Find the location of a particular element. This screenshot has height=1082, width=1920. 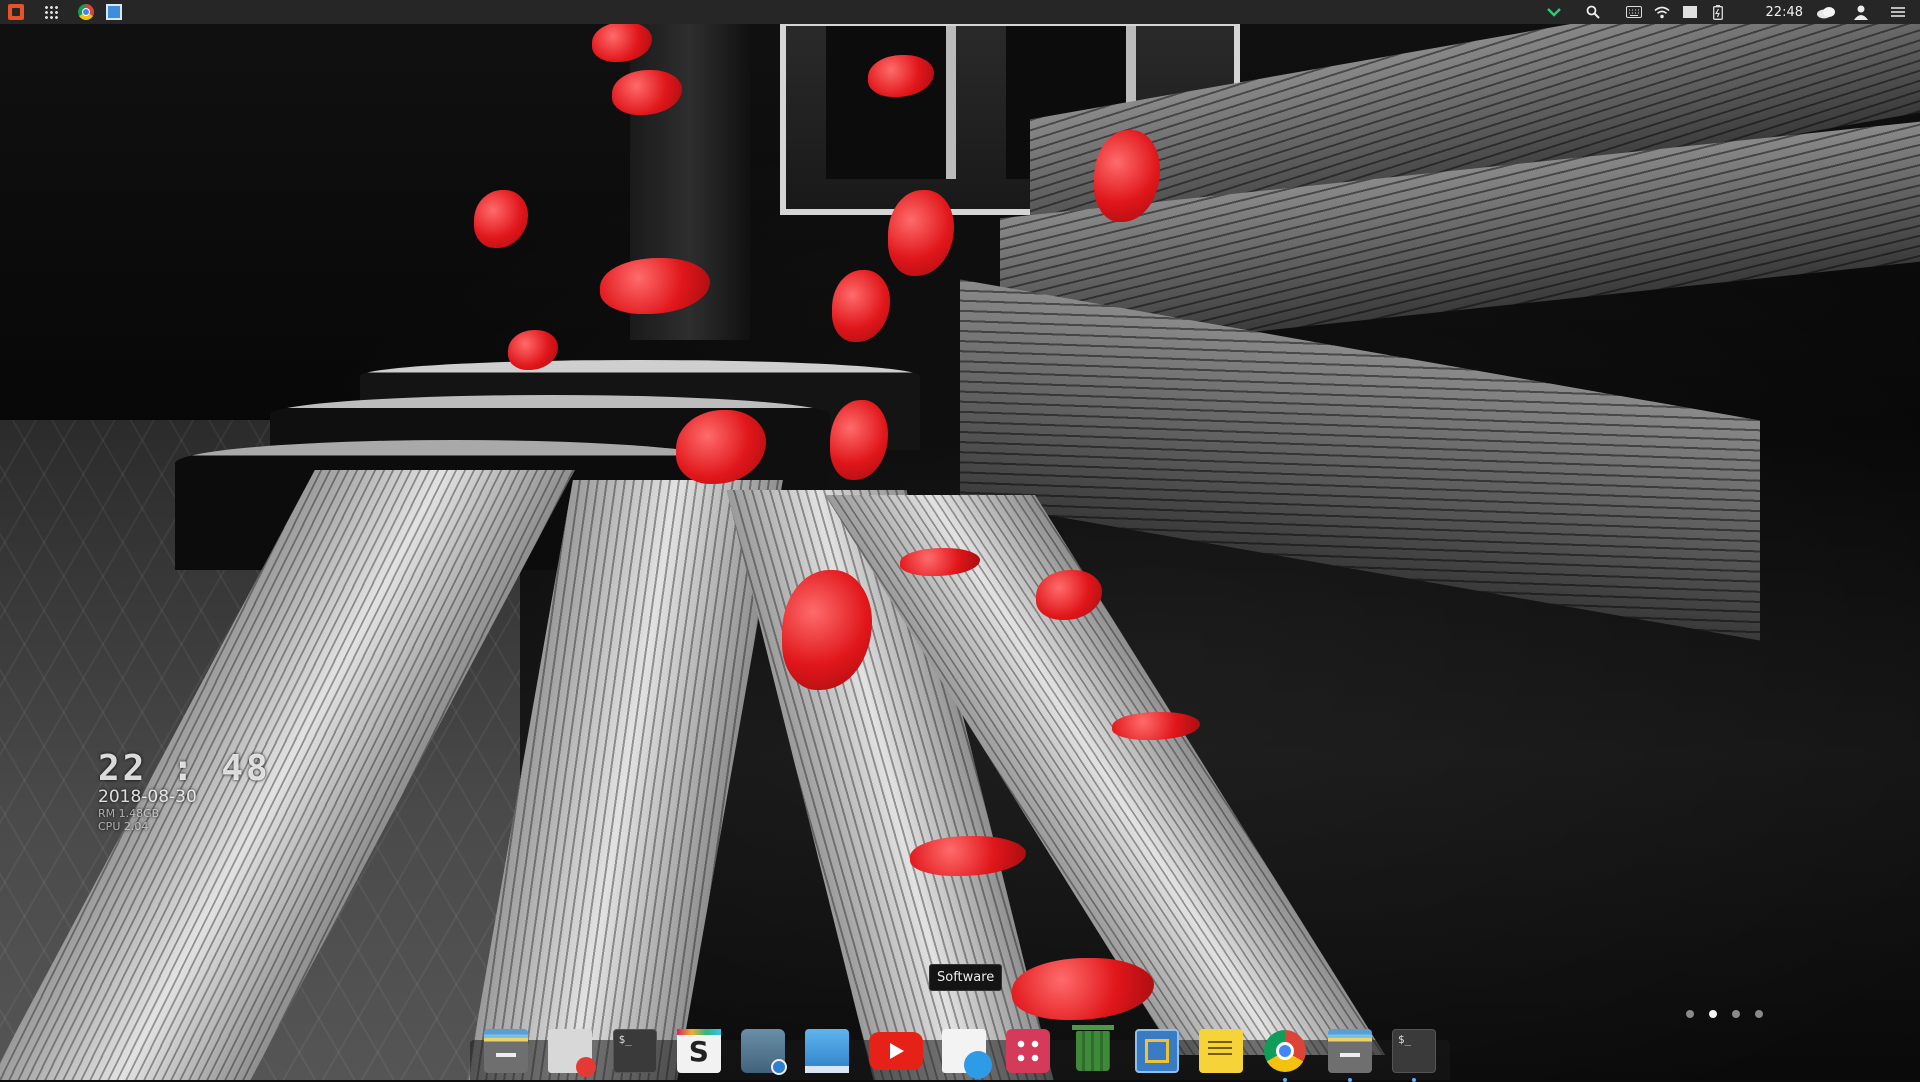

dock-item-system-monitor is located at coordinates (1157, 1051).